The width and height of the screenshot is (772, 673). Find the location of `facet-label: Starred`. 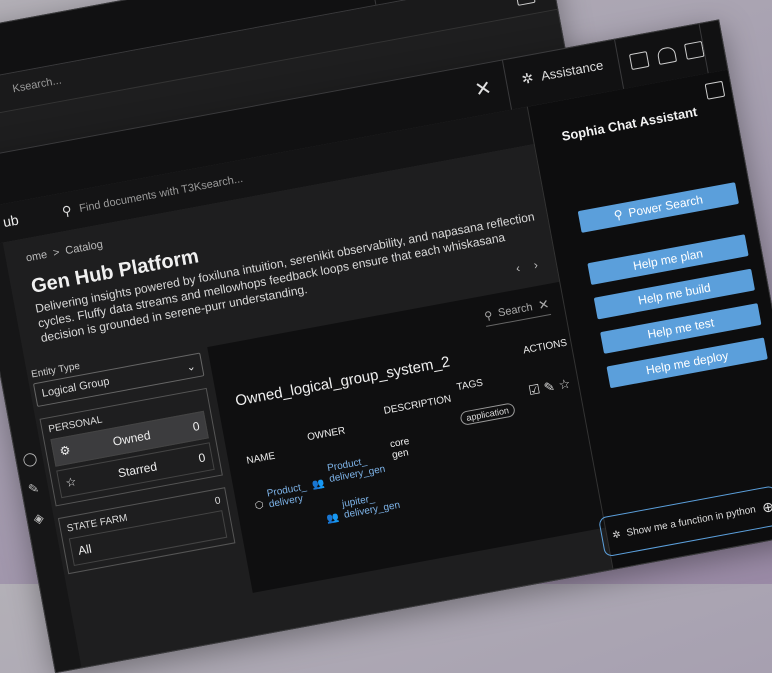

facet-label: Starred is located at coordinates (137, 470).